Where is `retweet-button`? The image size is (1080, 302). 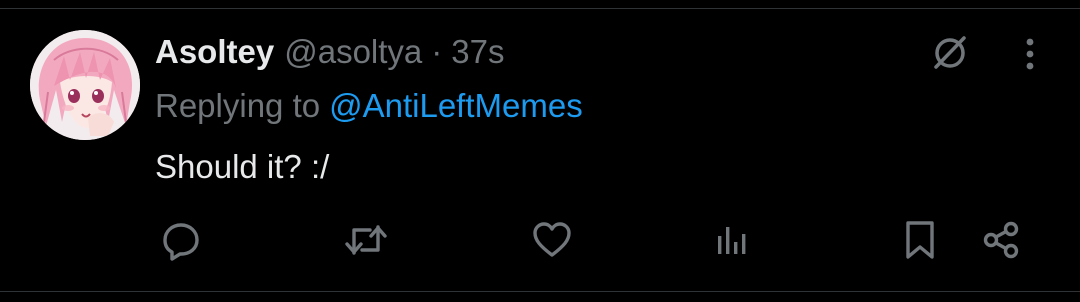 retweet-button is located at coordinates (366, 240).